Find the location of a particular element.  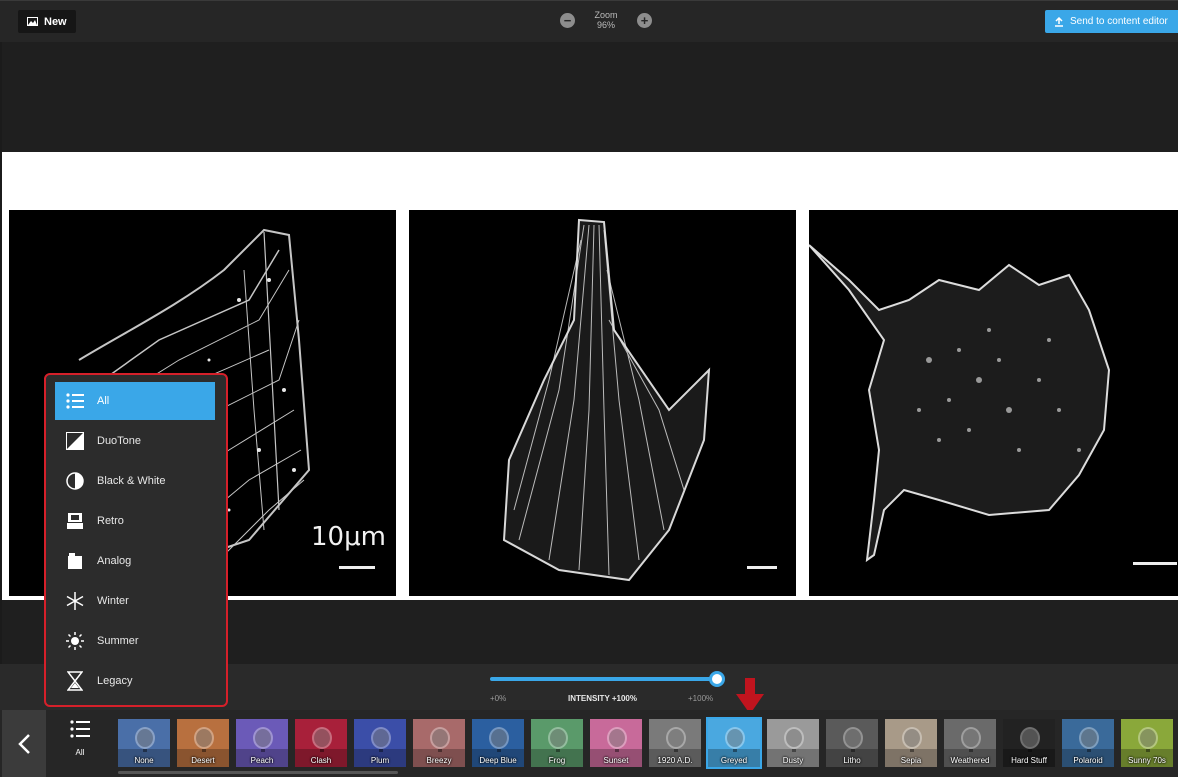

contrast-icon is located at coordinates (75, 481).